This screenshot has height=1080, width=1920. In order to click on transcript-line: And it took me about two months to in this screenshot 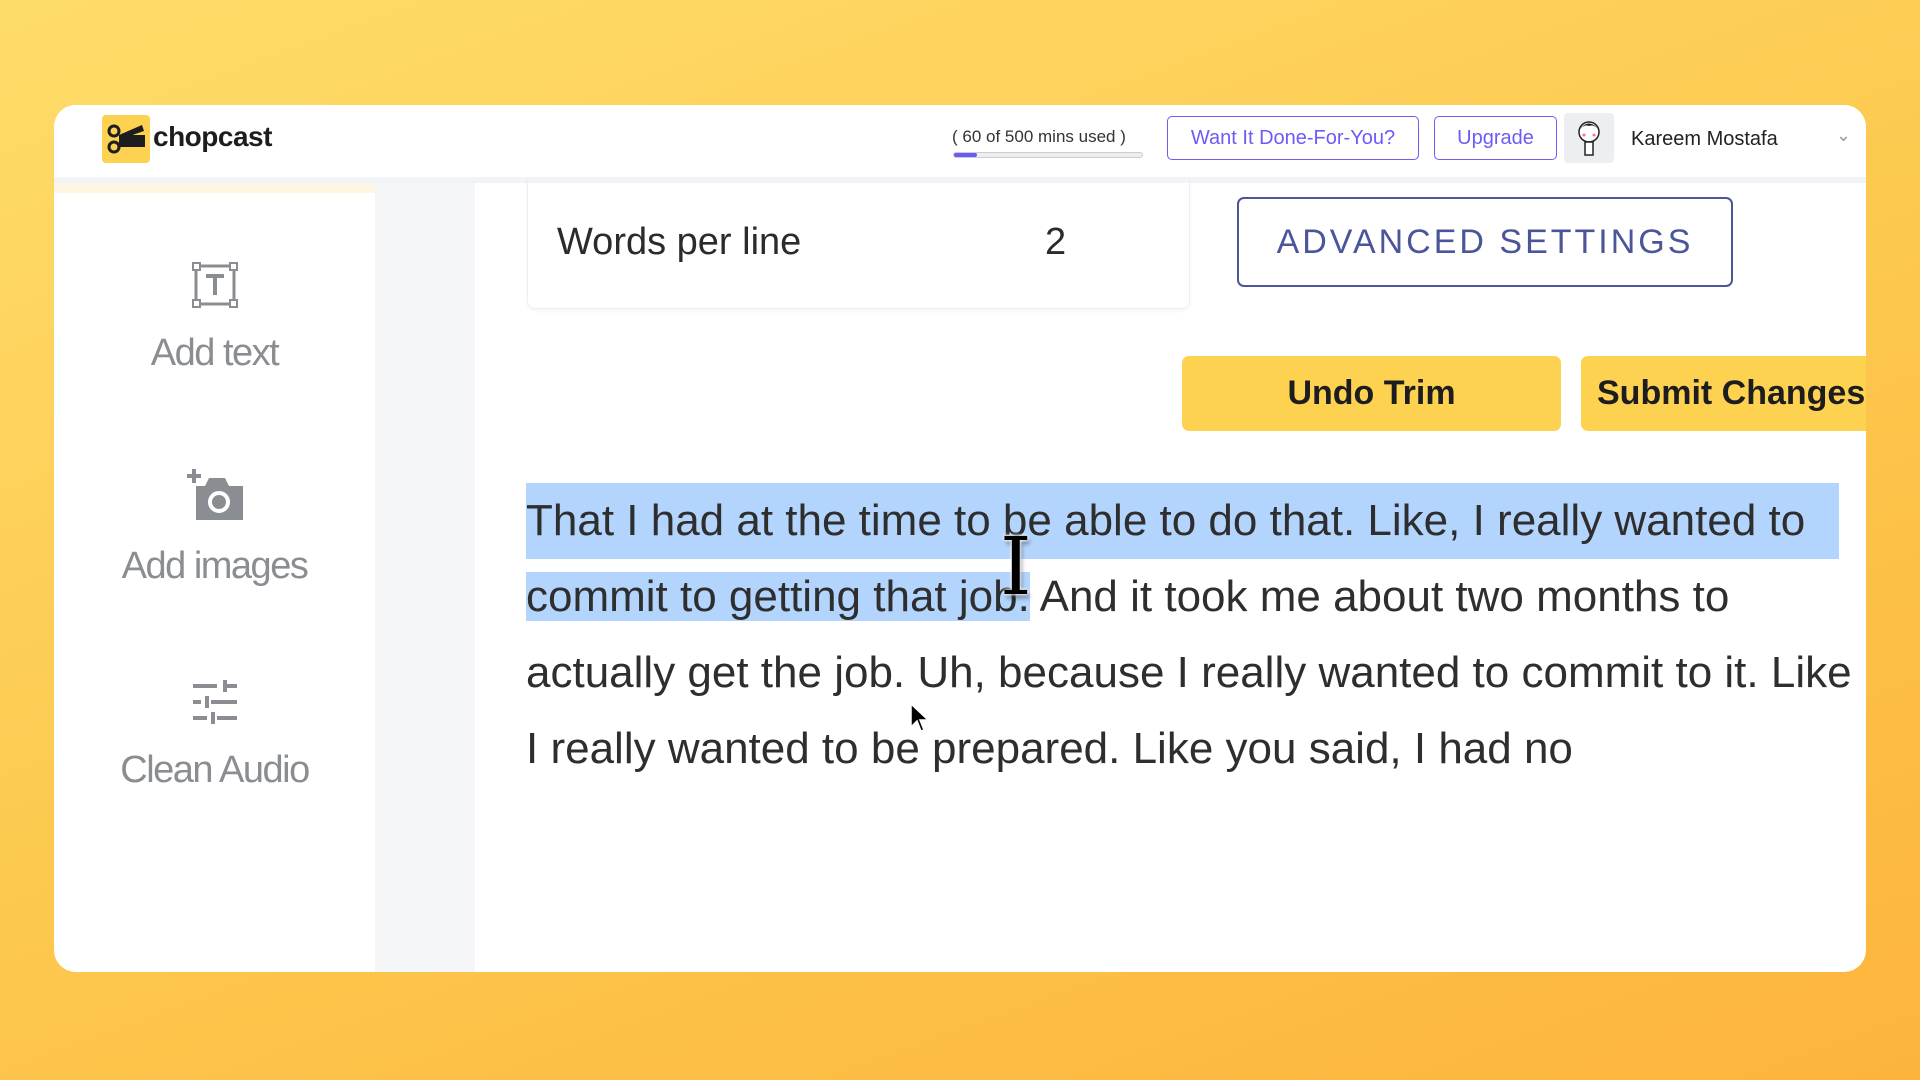, I will do `click(1380, 596)`.